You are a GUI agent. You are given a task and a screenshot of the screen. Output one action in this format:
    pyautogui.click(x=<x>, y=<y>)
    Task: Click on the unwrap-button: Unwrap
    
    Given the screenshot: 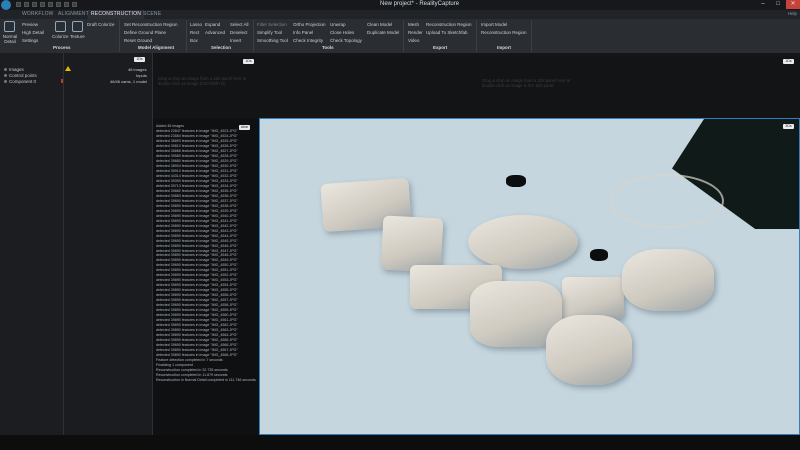 What is the action you would take?
    pyautogui.click(x=338, y=24)
    